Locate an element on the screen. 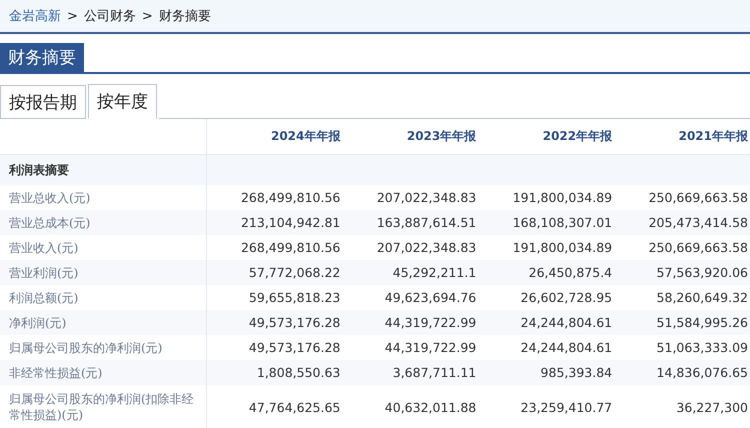 The width and height of the screenshot is (750, 428). table-cell: 49,623,694.76 is located at coordinates (410, 297).